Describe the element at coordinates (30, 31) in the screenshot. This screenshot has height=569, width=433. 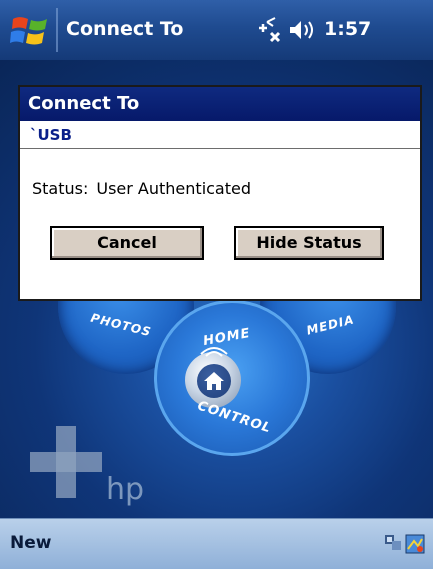
I see `windows-start-icon` at that location.